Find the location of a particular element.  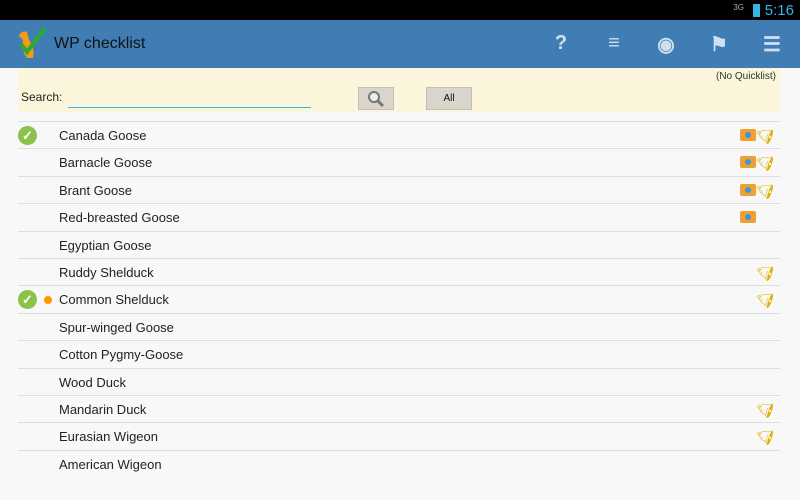

bird-name: American Wigeon is located at coordinates (110, 464).